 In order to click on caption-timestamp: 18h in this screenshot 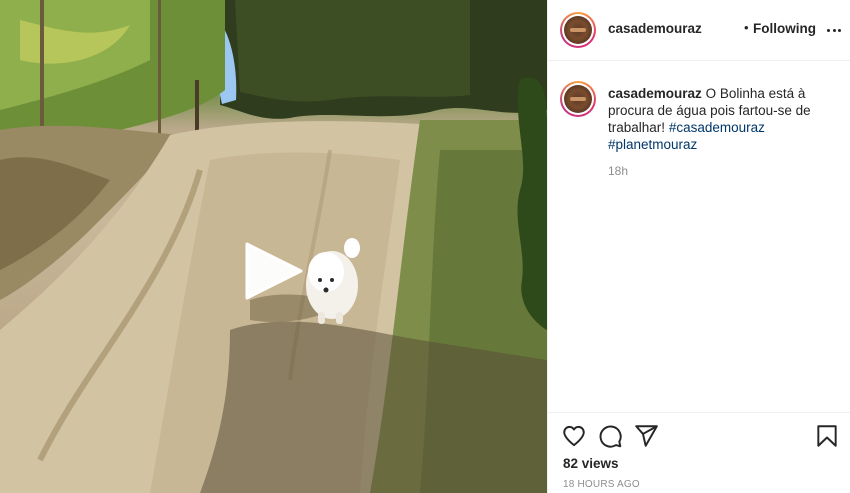, I will do `click(618, 171)`.